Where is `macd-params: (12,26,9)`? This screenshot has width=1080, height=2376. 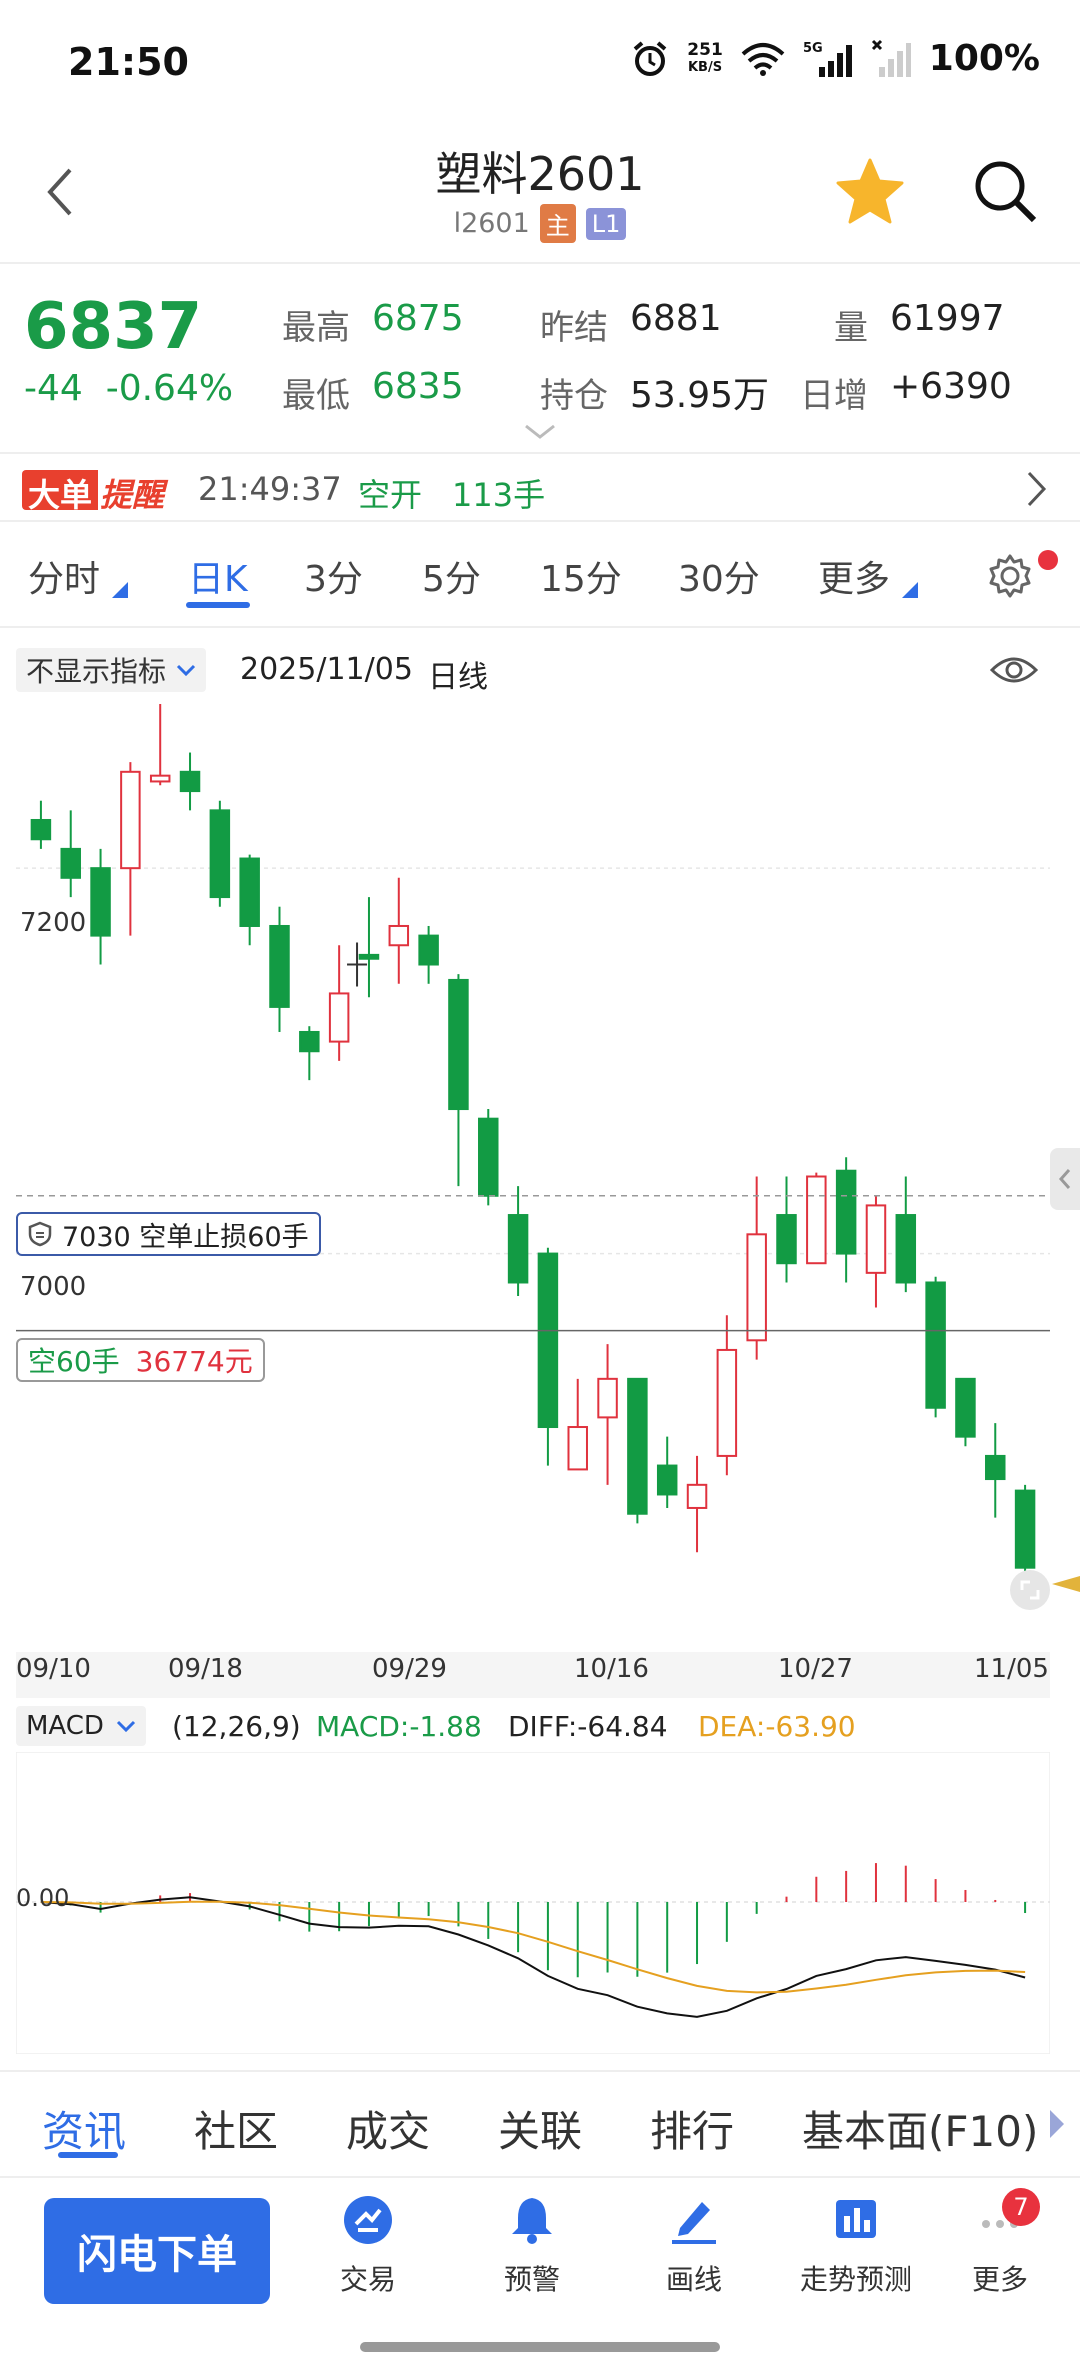
macd-params: (12,26,9) is located at coordinates (236, 1726).